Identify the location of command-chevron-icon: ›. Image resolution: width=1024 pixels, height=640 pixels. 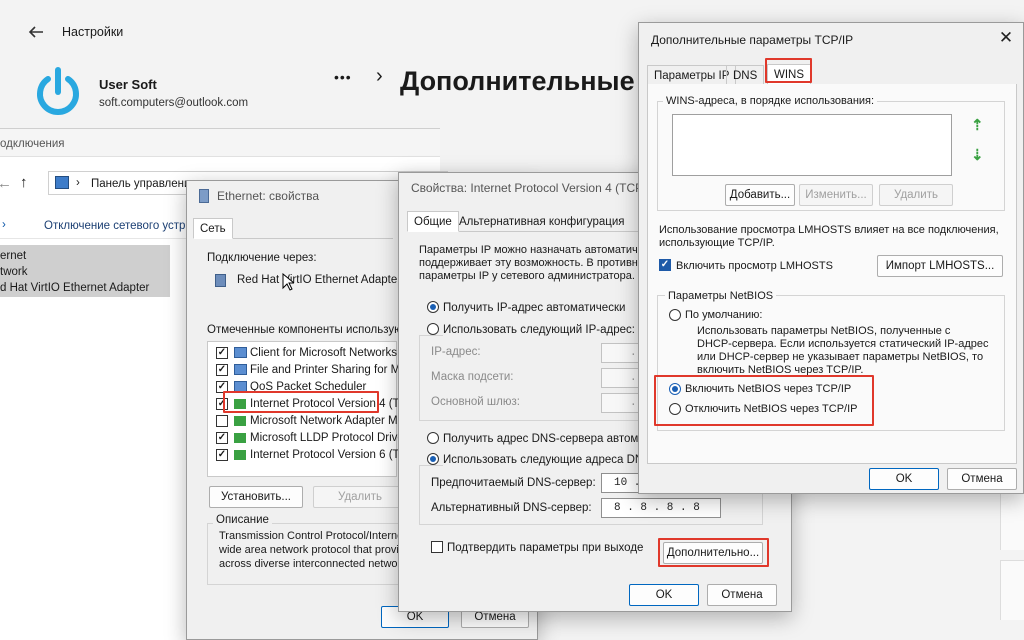
(4, 225).